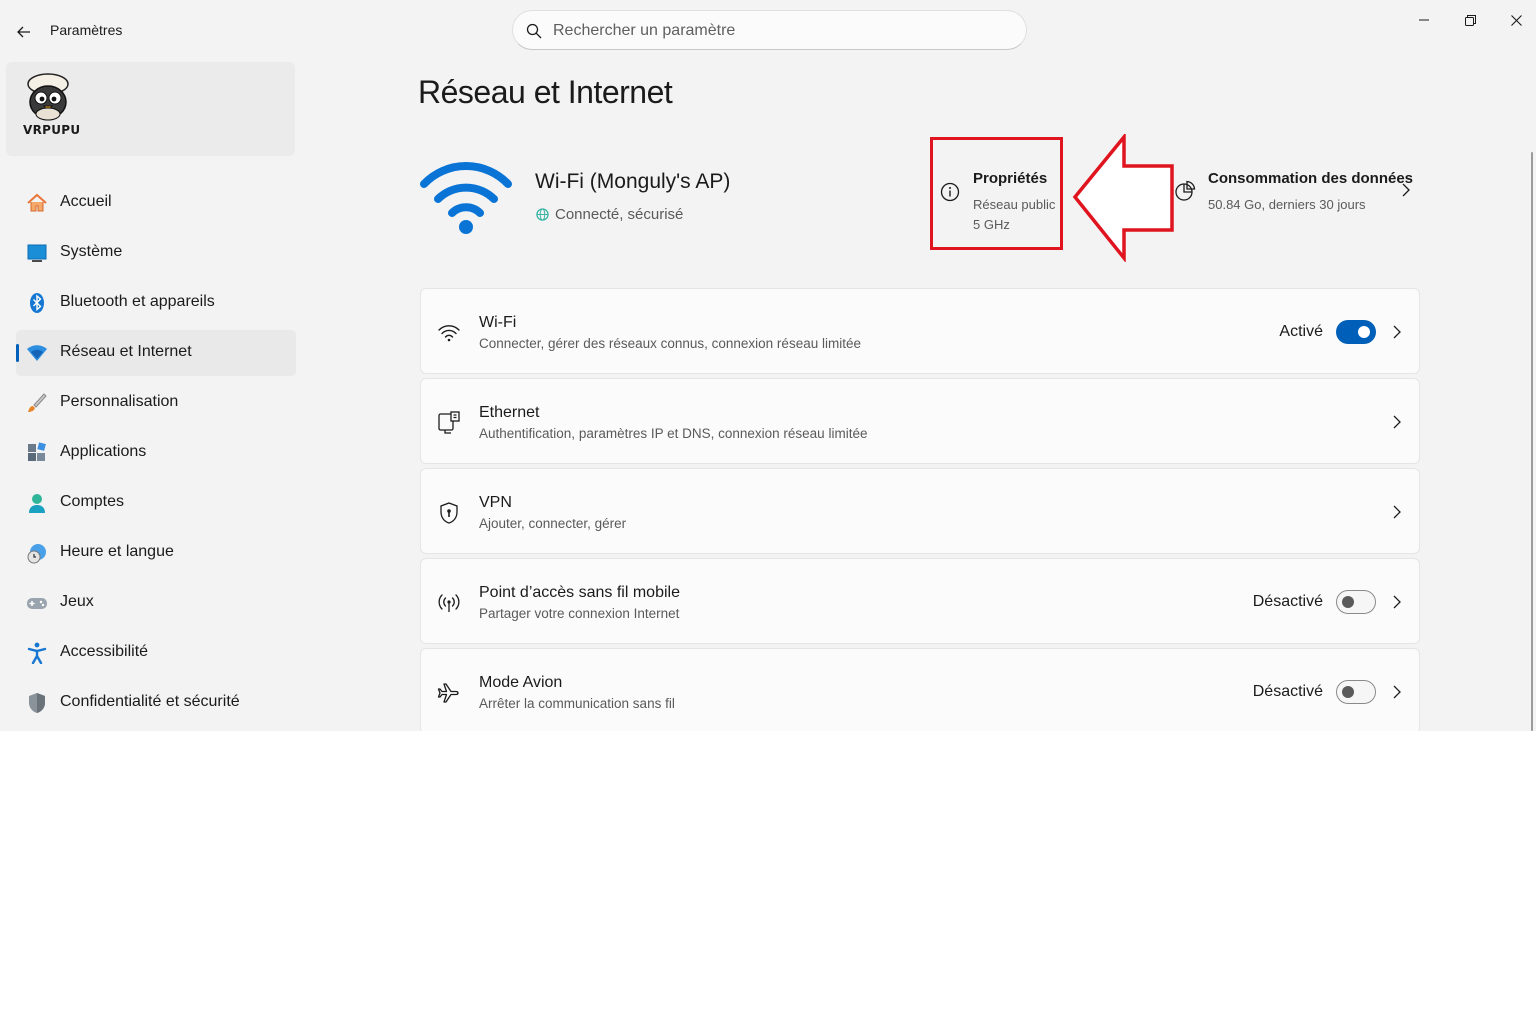  I want to click on close-button, so click(1514, 20).